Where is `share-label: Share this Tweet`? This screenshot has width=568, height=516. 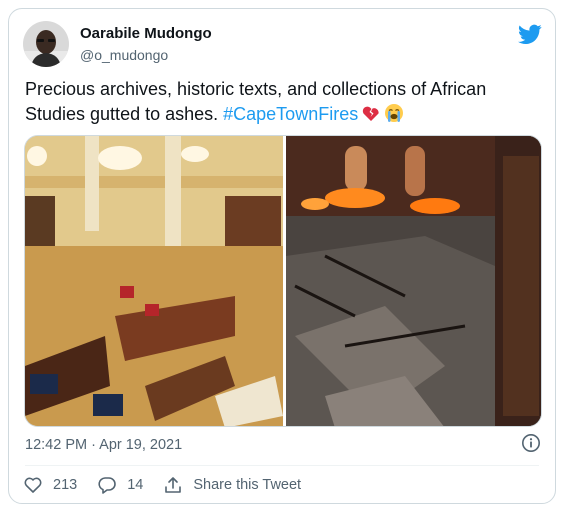
share-label: Share this Tweet is located at coordinates (247, 485).